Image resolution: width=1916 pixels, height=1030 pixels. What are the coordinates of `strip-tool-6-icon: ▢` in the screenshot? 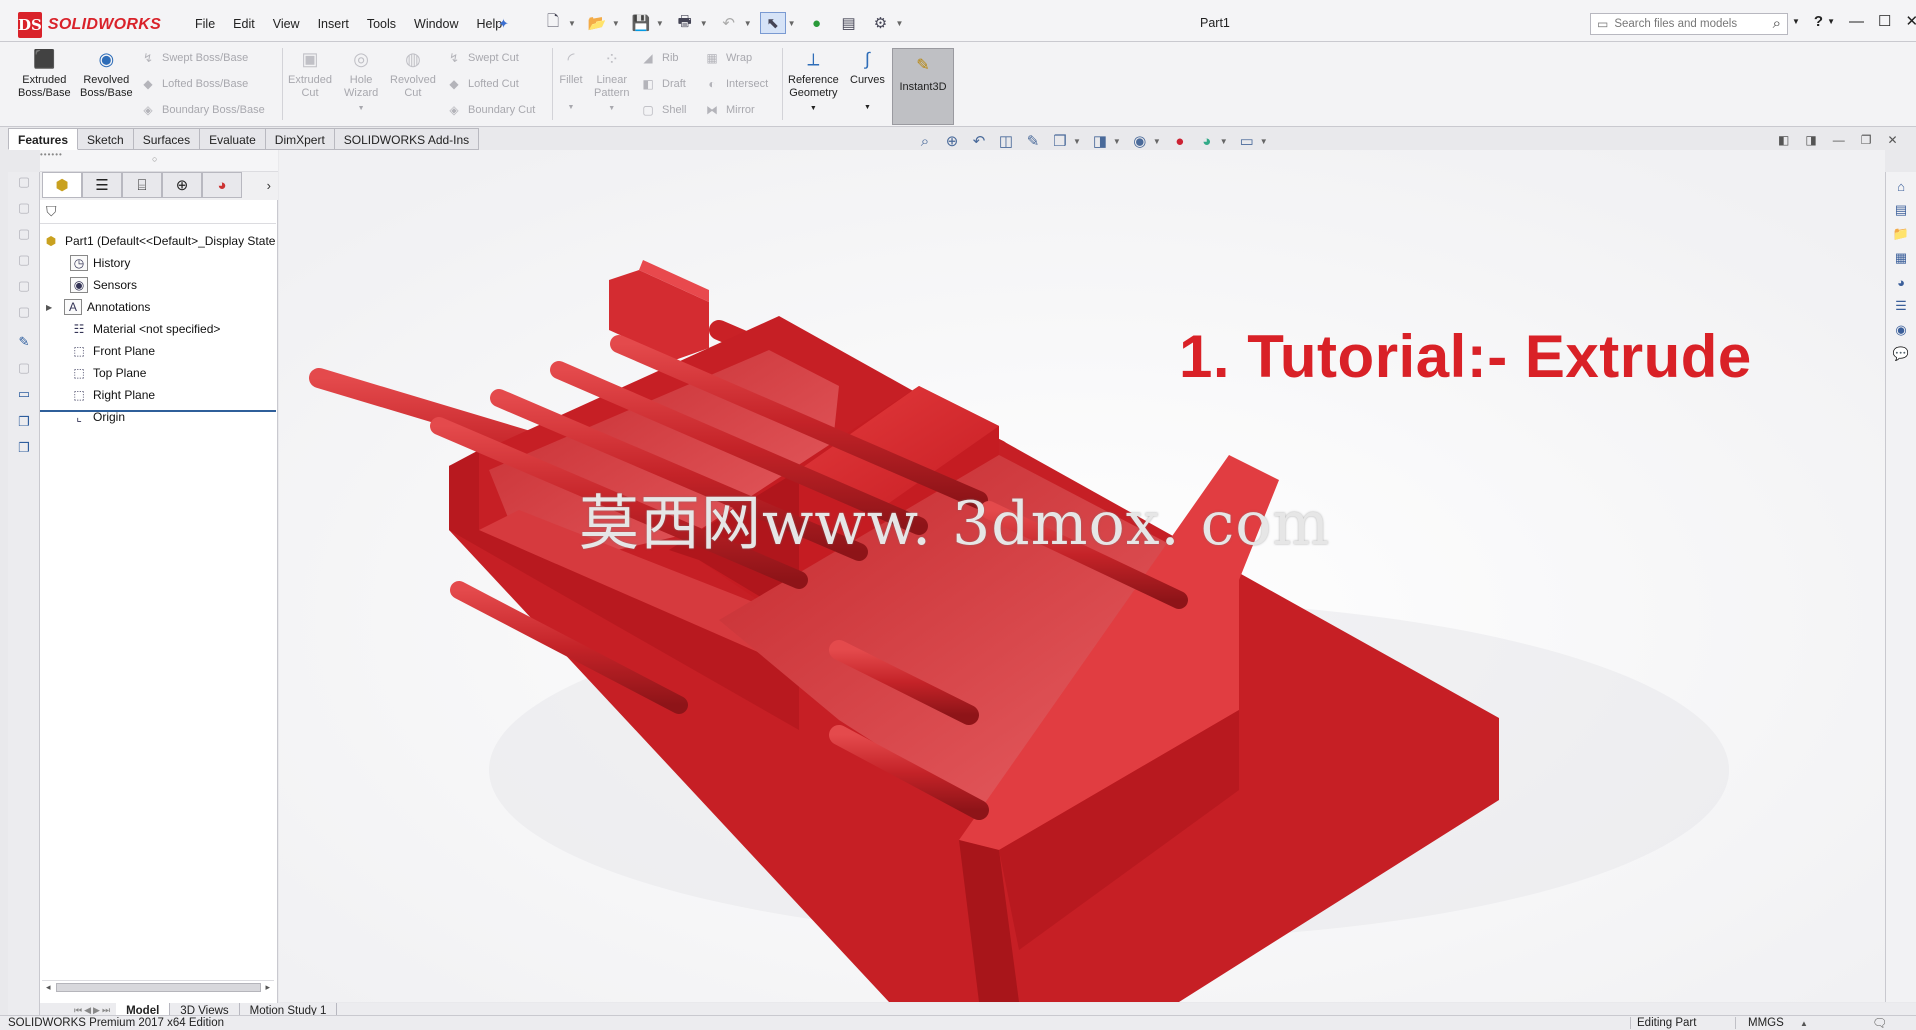 It's located at (24, 312).